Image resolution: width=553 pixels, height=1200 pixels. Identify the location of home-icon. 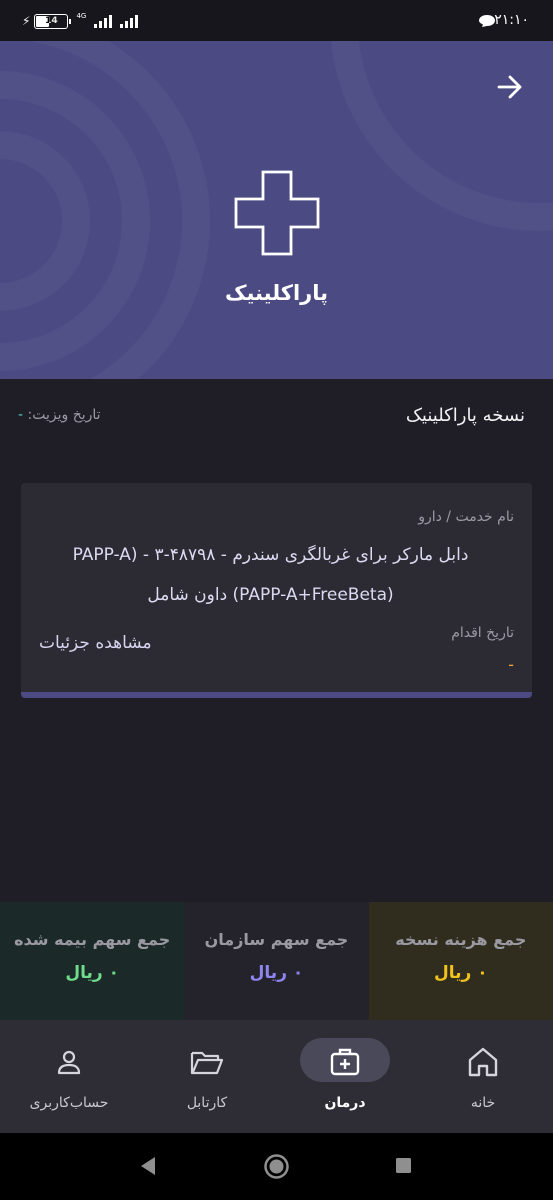
(483, 1062).